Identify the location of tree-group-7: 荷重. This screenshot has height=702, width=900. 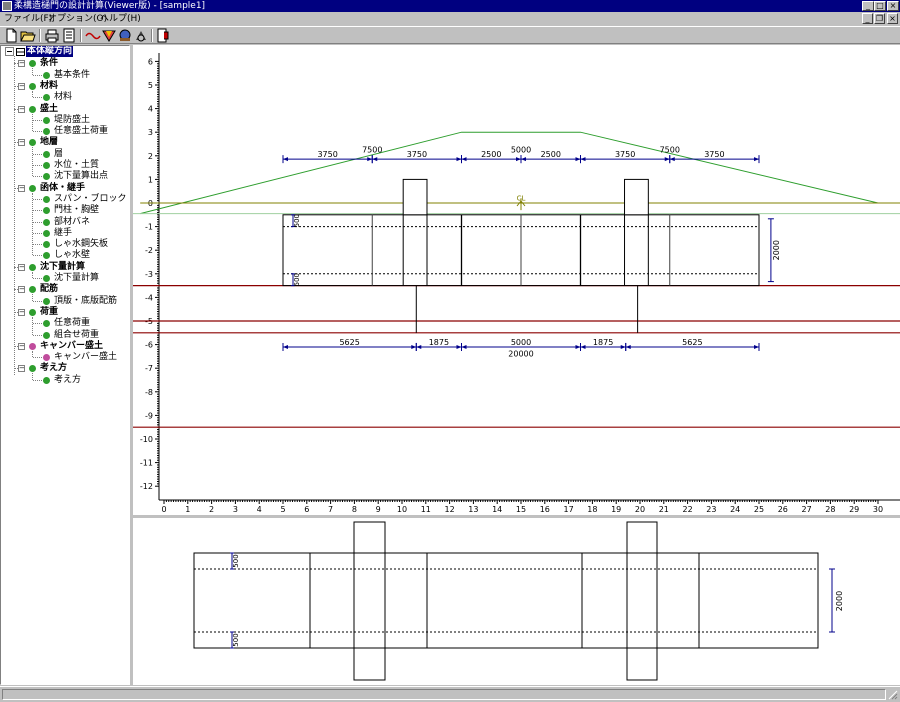
(49, 312).